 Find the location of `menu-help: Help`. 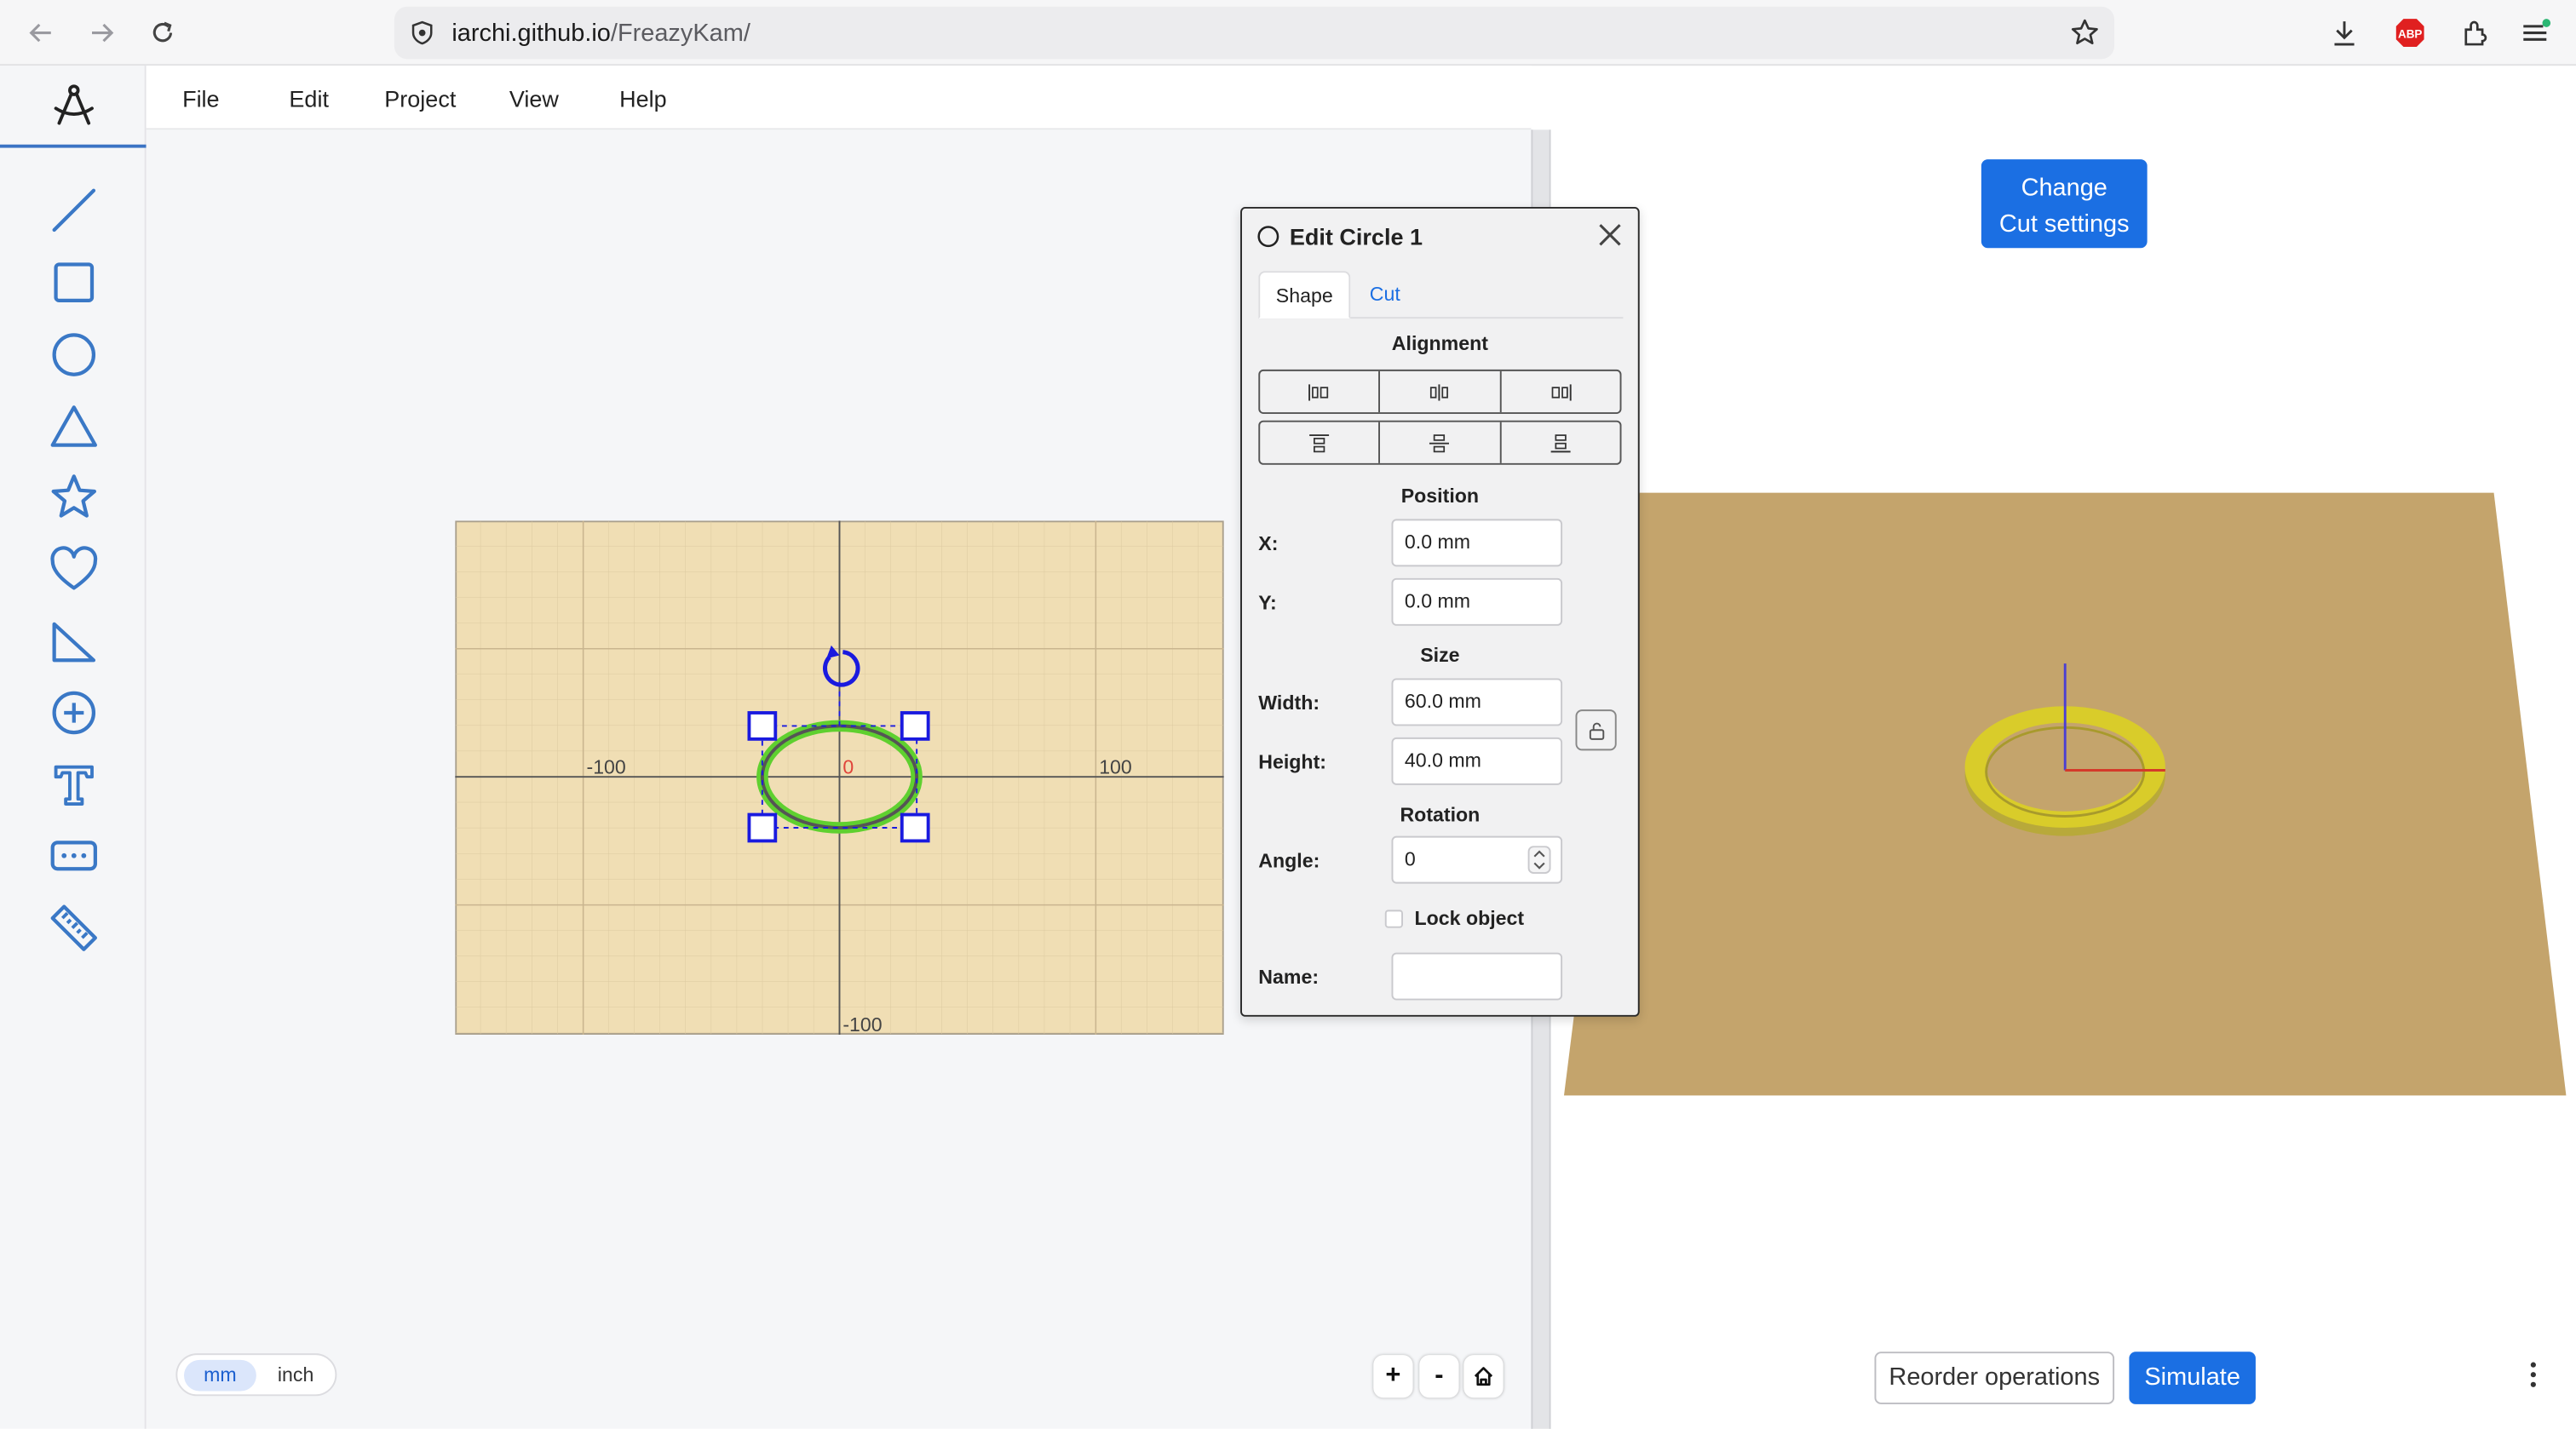

menu-help: Help is located at coordinates (643, 98).